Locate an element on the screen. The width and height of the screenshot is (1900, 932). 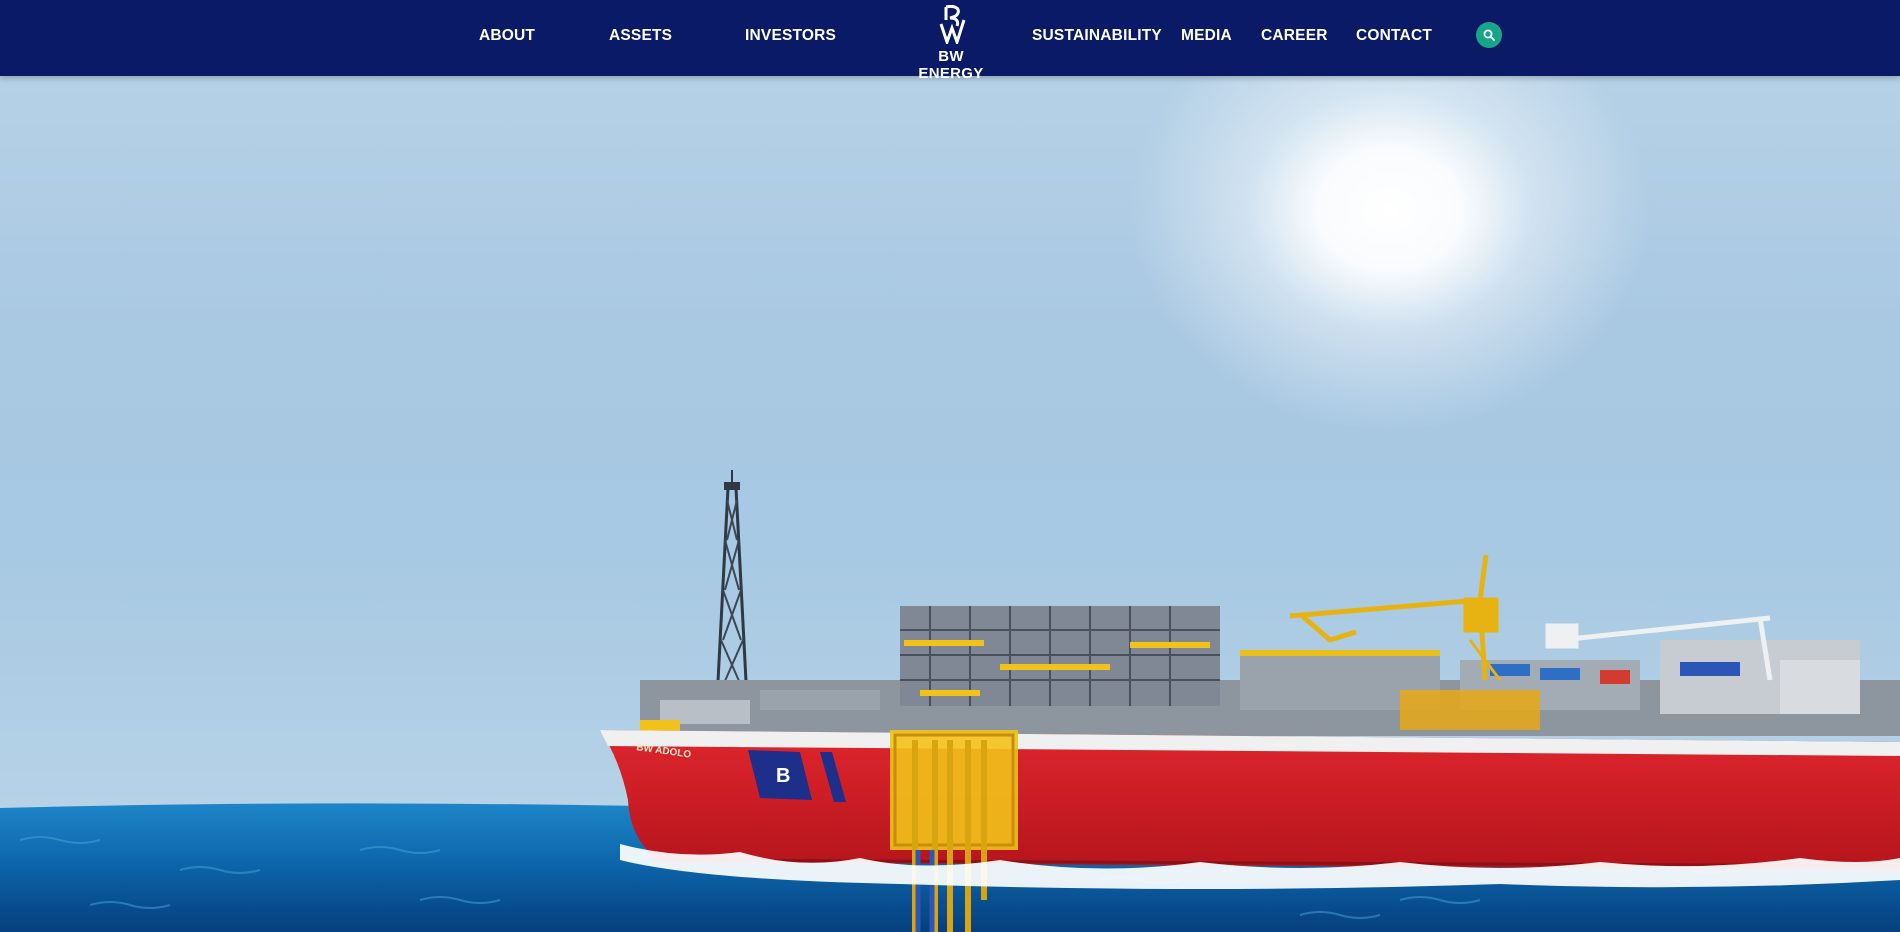
nav-media: MEDIA is located at coordinates (1206, 36).